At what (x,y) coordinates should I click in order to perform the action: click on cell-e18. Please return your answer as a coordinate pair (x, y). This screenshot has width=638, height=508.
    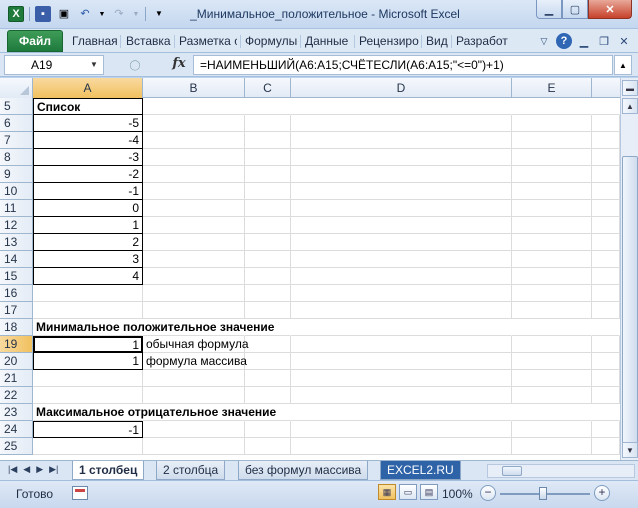
    Looking at the image, I should click on (552, 327).